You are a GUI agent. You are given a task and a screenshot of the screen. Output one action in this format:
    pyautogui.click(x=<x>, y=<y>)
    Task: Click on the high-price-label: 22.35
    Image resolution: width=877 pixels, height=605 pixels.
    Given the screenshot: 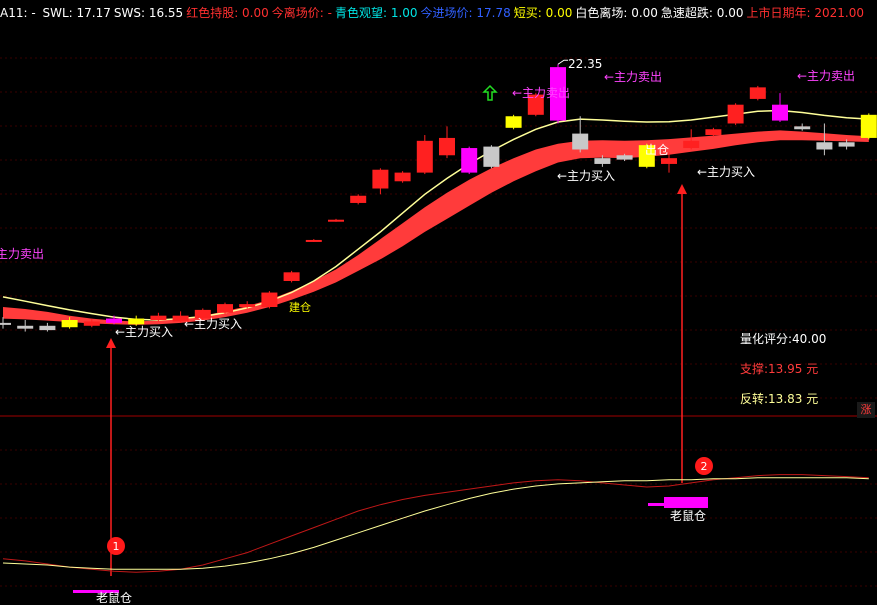 What is the action you would take?
    pyautogui.click(x=585, y=64)
    